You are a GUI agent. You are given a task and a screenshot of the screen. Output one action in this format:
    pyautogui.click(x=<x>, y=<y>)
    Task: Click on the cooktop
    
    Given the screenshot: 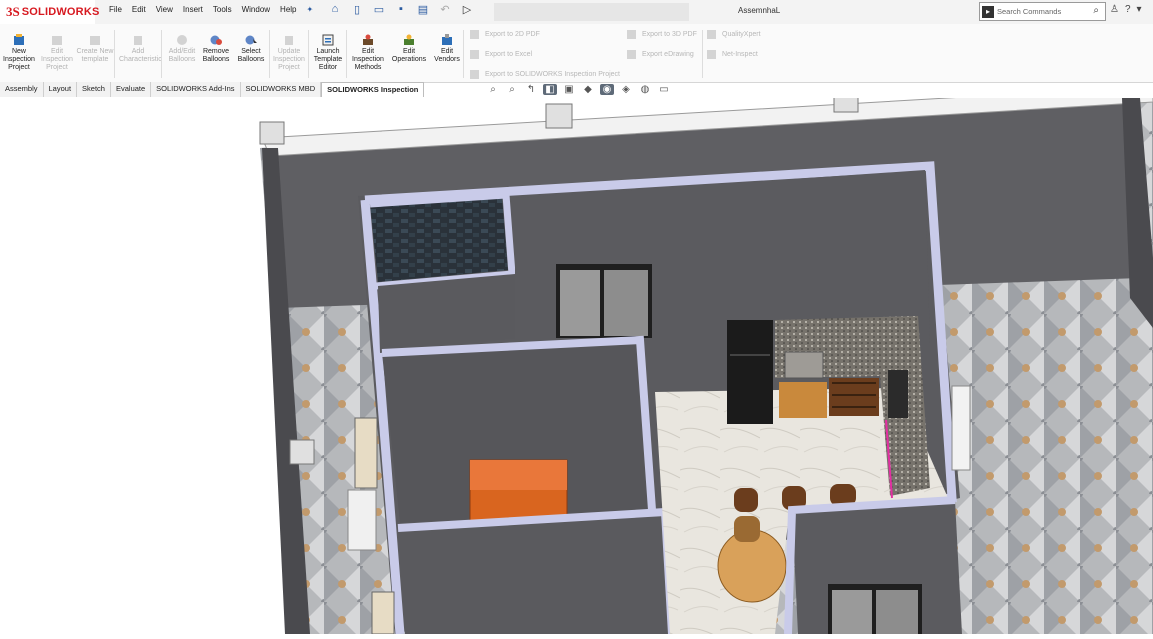 What is the action you would take?
    pyautogui.click(x=898, y=394)
    